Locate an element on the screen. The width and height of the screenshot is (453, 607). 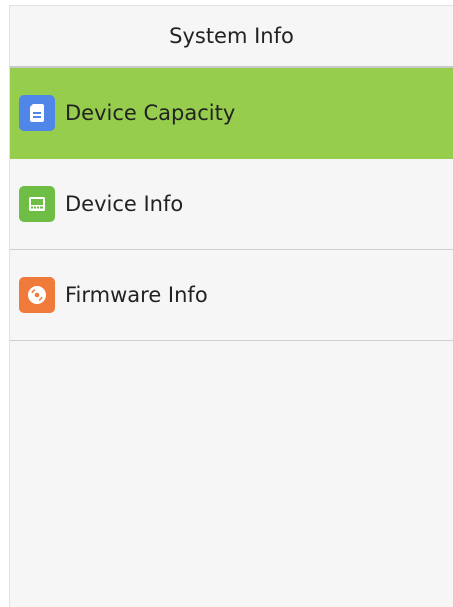
menu-item-label: Device Capacity is located at coordinates (150, 113).